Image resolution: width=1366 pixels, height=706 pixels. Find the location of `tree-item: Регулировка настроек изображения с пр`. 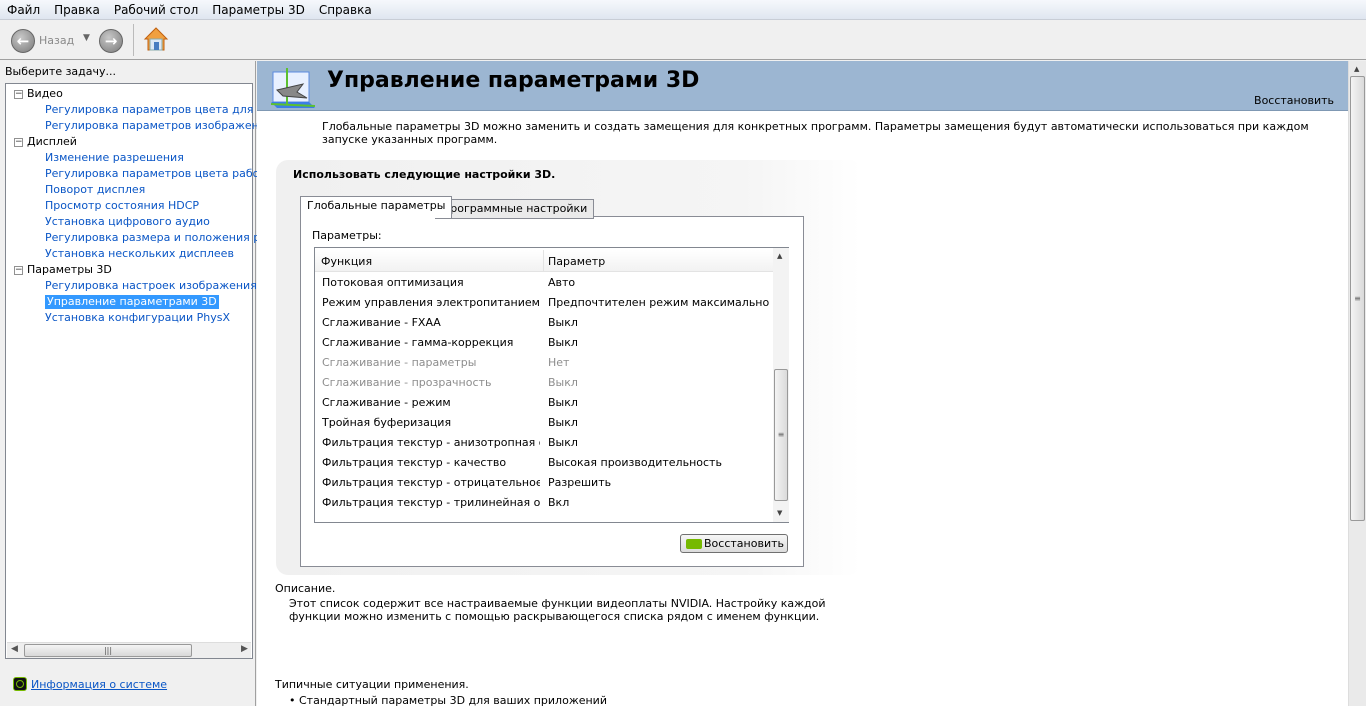

tree-item: Регулировка настроек изображения с пр is located at coordinates (164, 286).